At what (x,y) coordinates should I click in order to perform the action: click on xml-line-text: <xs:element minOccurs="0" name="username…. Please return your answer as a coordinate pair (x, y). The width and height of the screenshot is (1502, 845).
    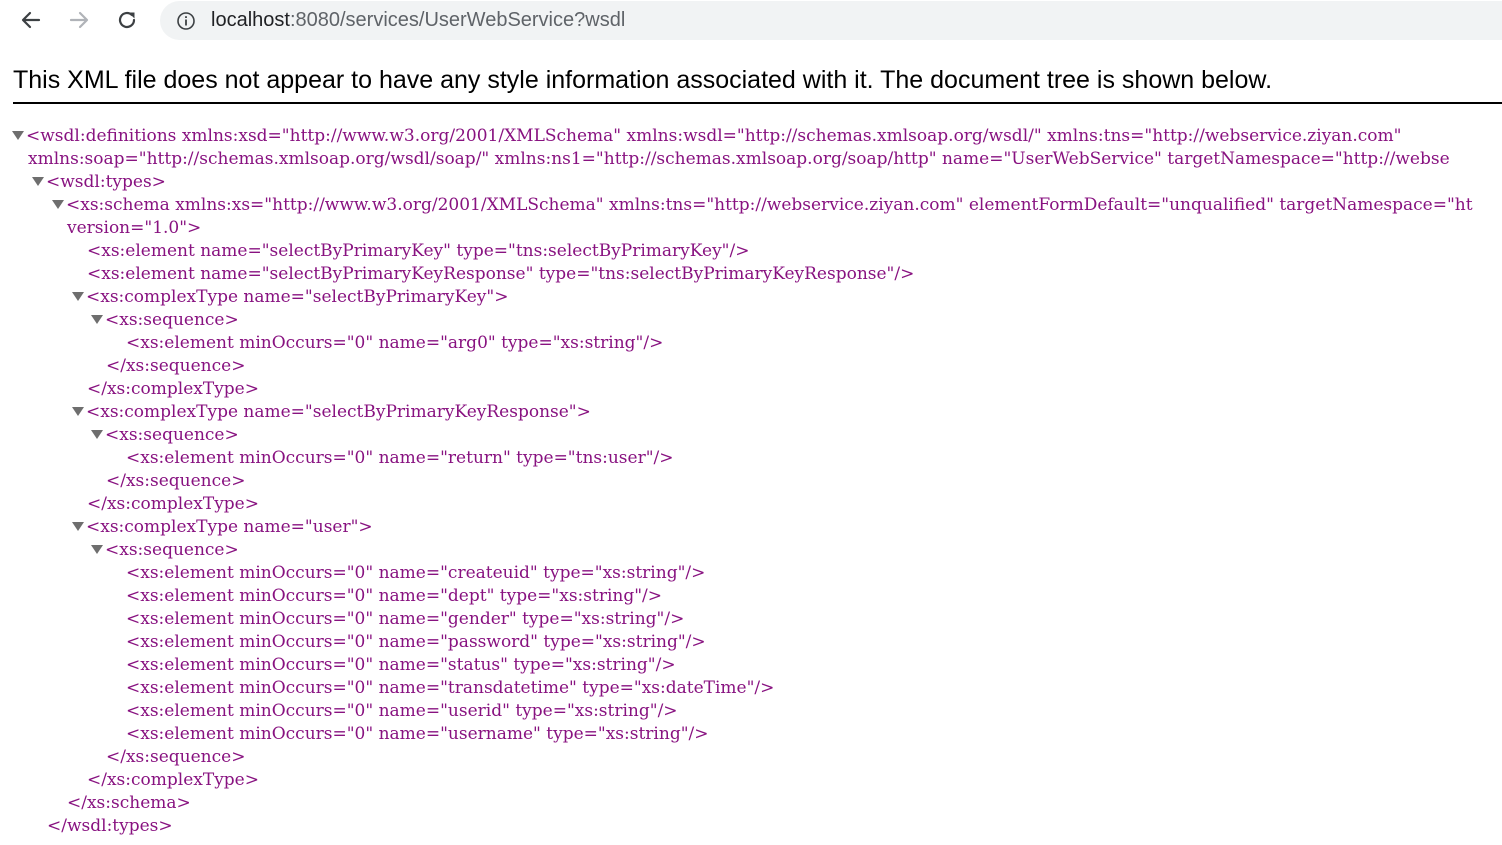
    Looking at the image, I should click on (417, 734).